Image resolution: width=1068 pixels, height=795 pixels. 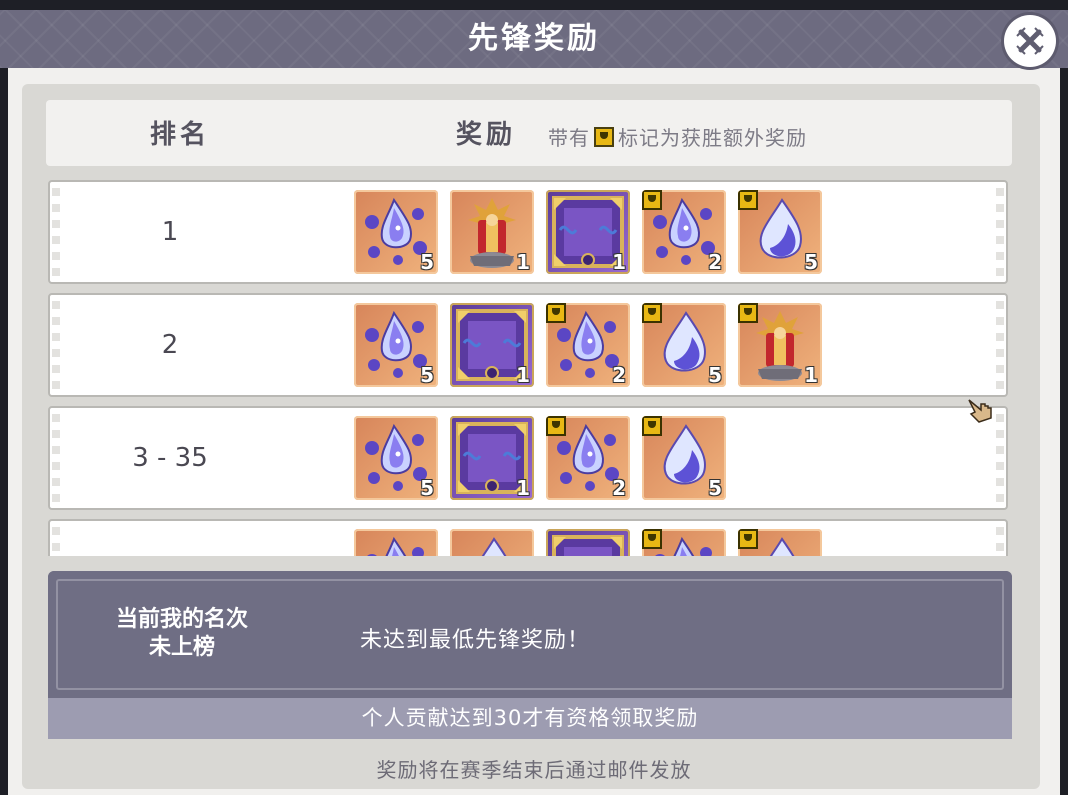 What do you see at coordinates (181, 619) in the screenshot?
I see `my-rank-title: 当前我的名次` at bounding box center [181, 619].